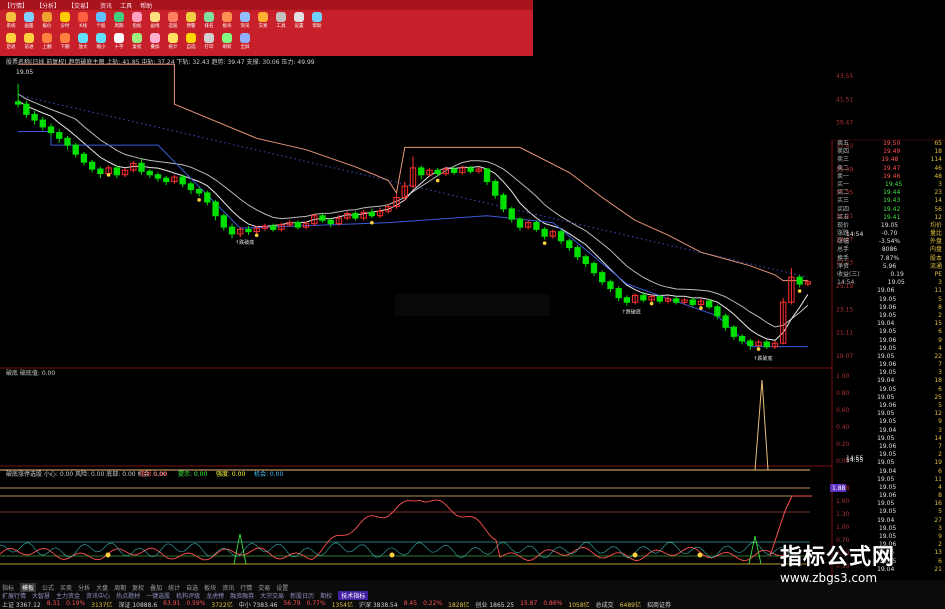 The height and width of the screenshot is (609, 945). What do you see at coordinates (80, 5) in the screenshot?
I see `menu-item-2: 【交易】` at bounding box center [80, 5].